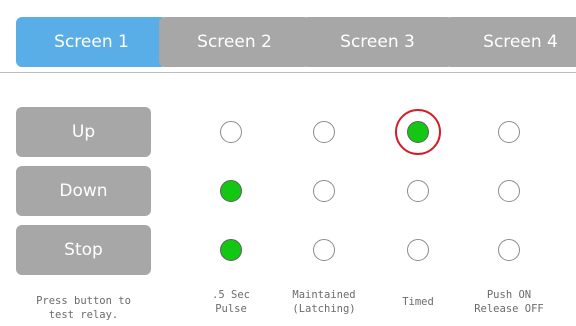 Image resolution: width=576 pixels, height=326 pixels. Describe the element at coordinates (509, 132) in the screenshot. I see `radio-up-push-on` at that location.